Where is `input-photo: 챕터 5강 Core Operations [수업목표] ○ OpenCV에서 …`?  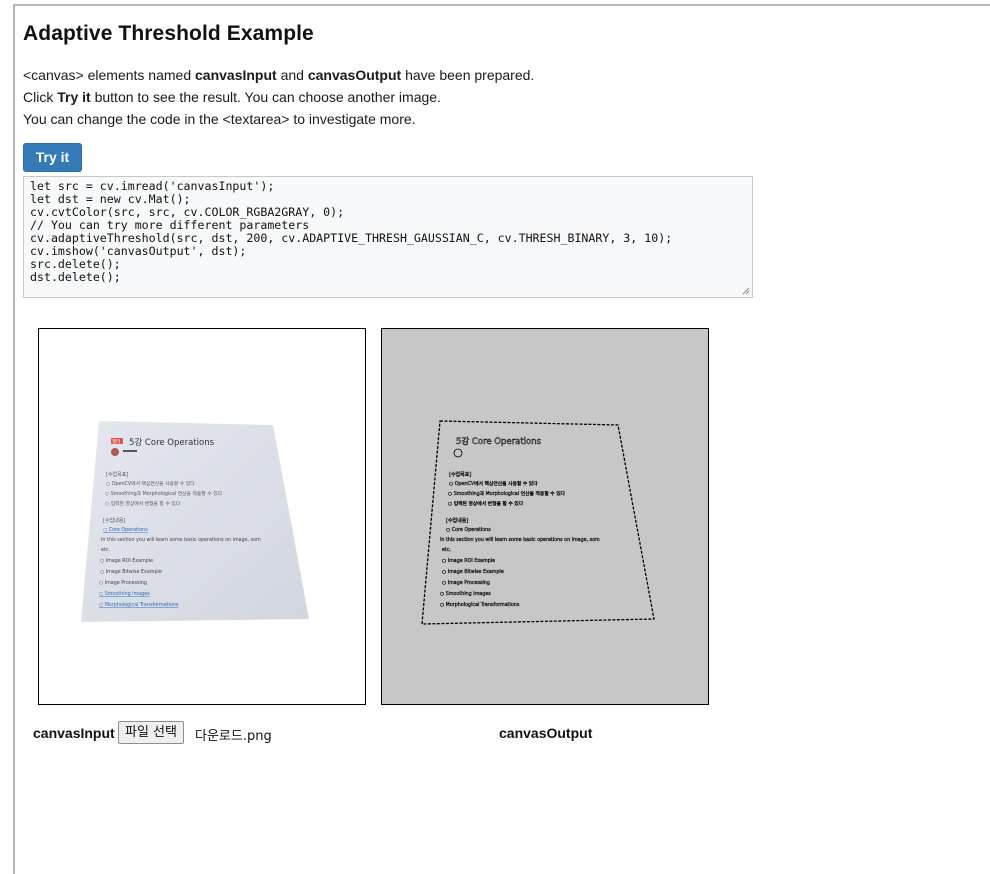 input-photo: 챕터 5강 Core Operations [수업목표] ○ OpenCV에서 … is located at coordinates (195, 521).